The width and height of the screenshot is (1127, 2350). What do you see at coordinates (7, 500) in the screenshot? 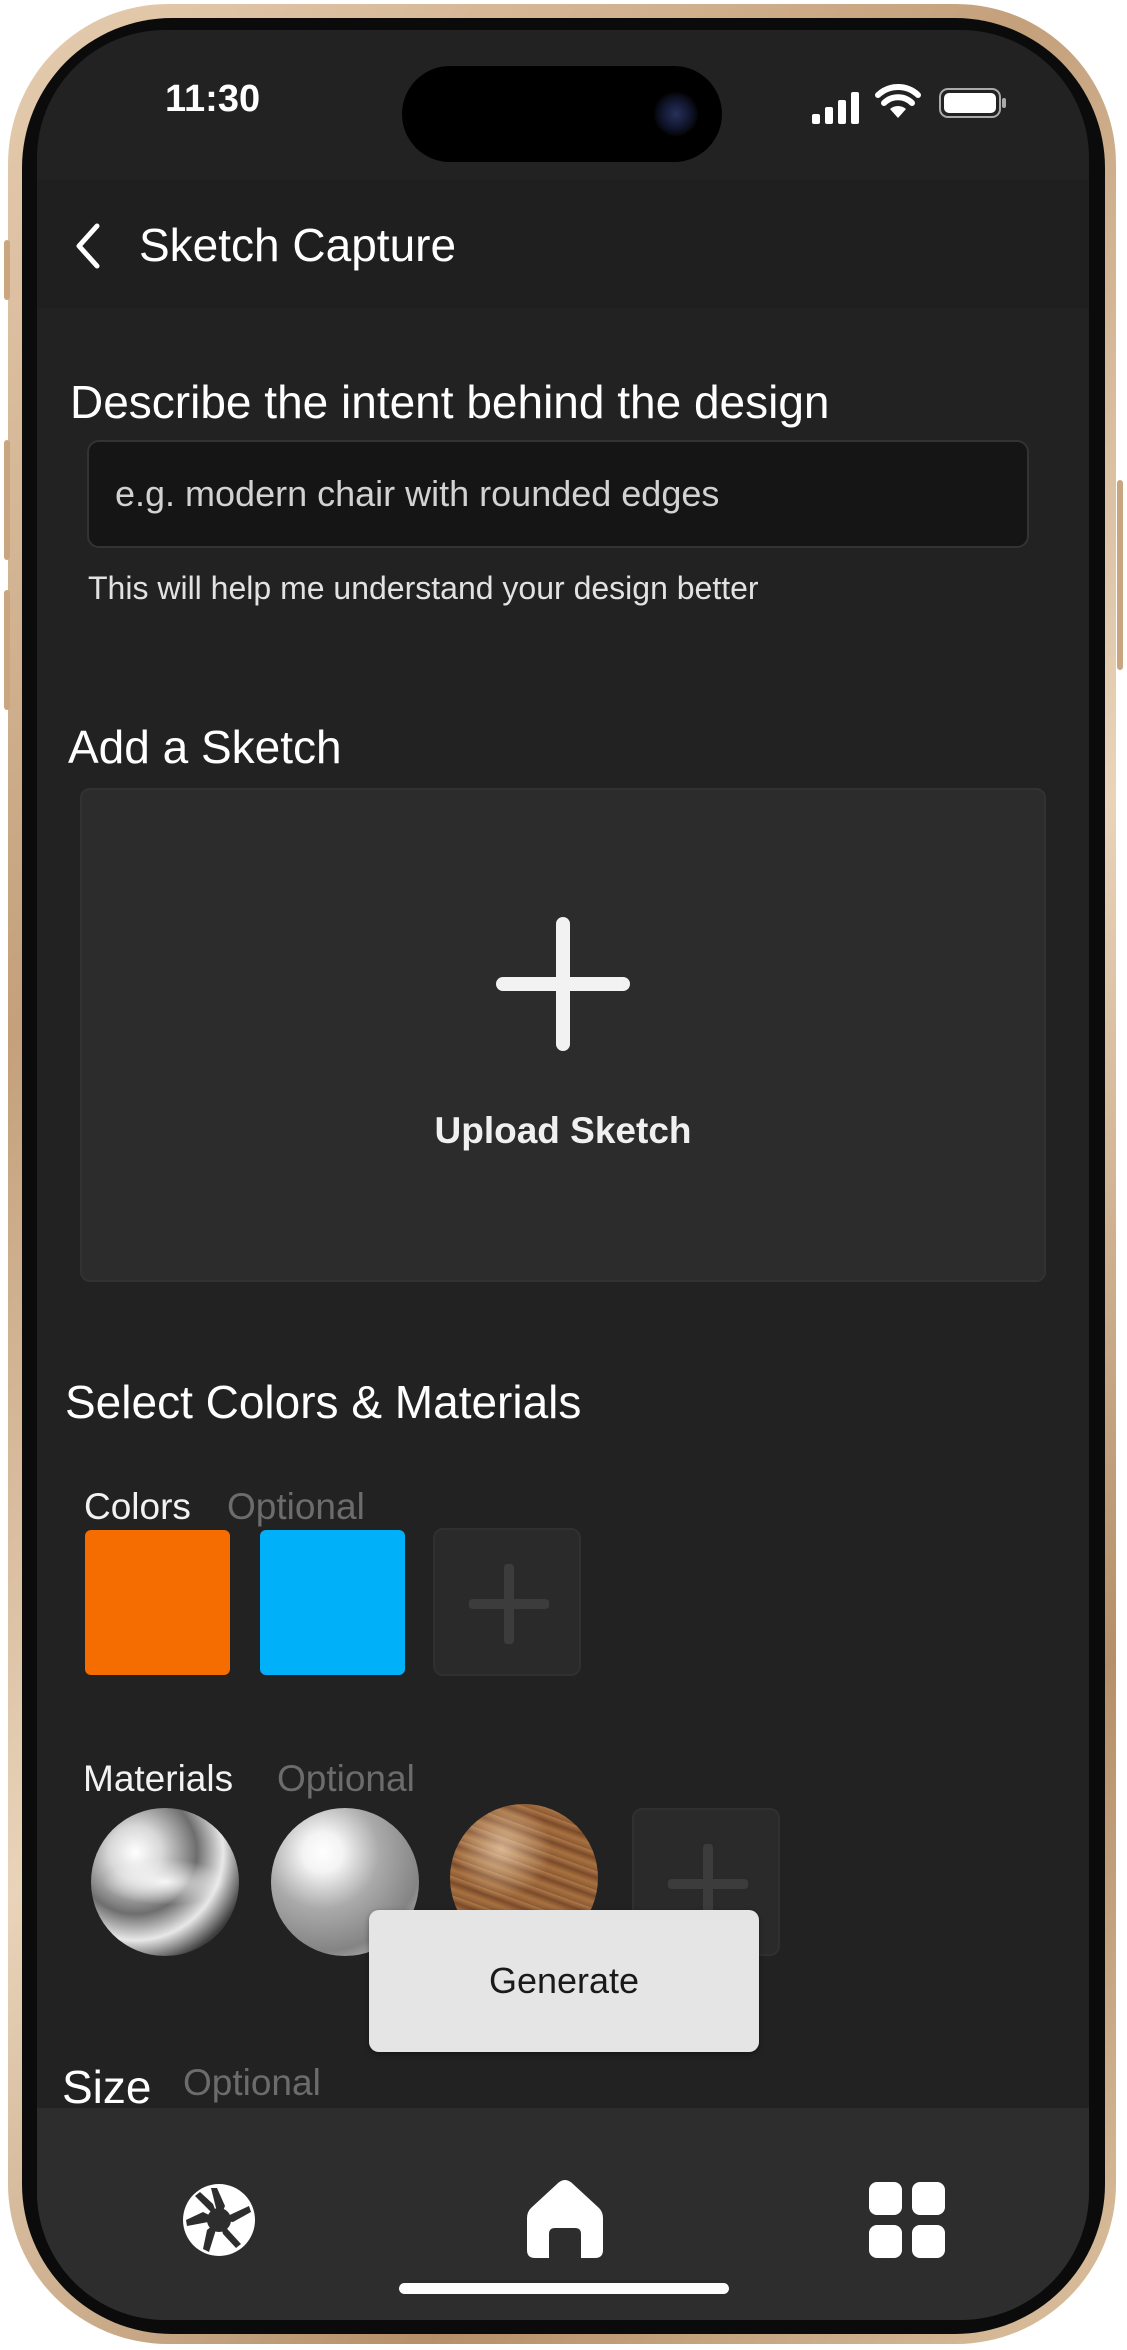
I see `volume-up-button` at bounding box center [7, 500].